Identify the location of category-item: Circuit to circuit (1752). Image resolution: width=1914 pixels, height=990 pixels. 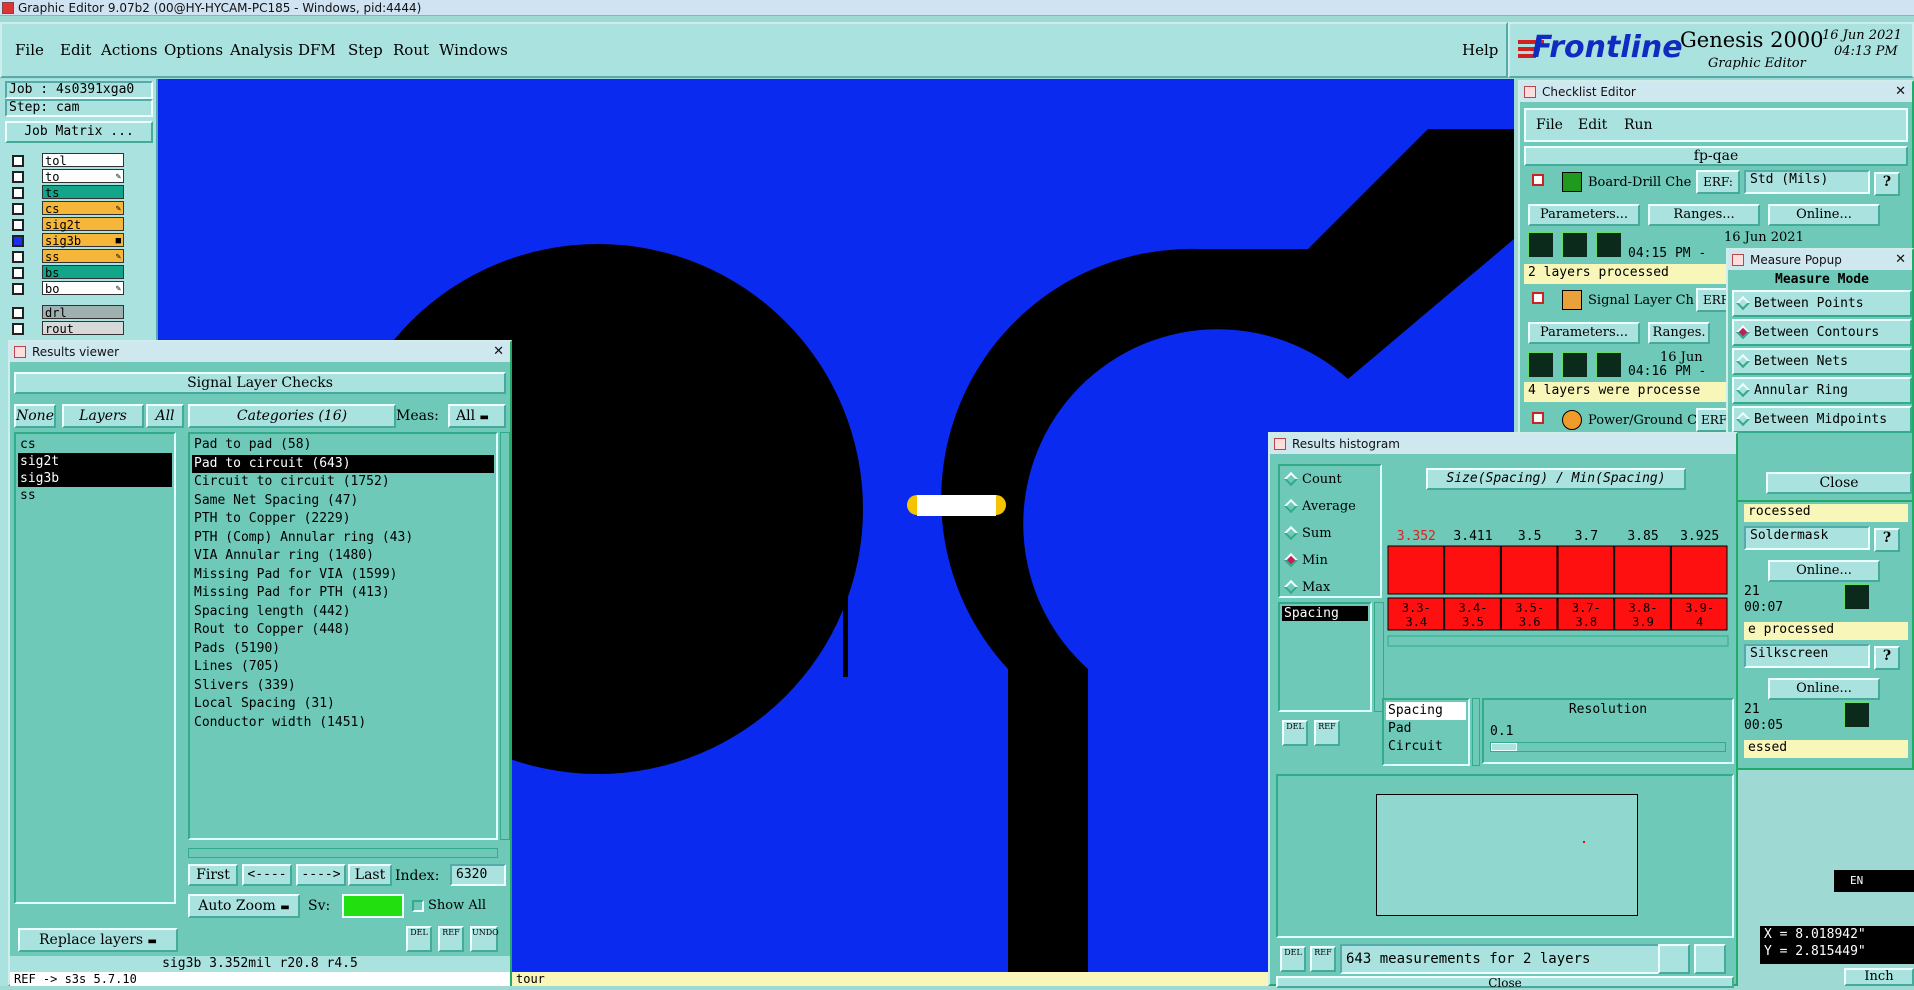
(343, 482).